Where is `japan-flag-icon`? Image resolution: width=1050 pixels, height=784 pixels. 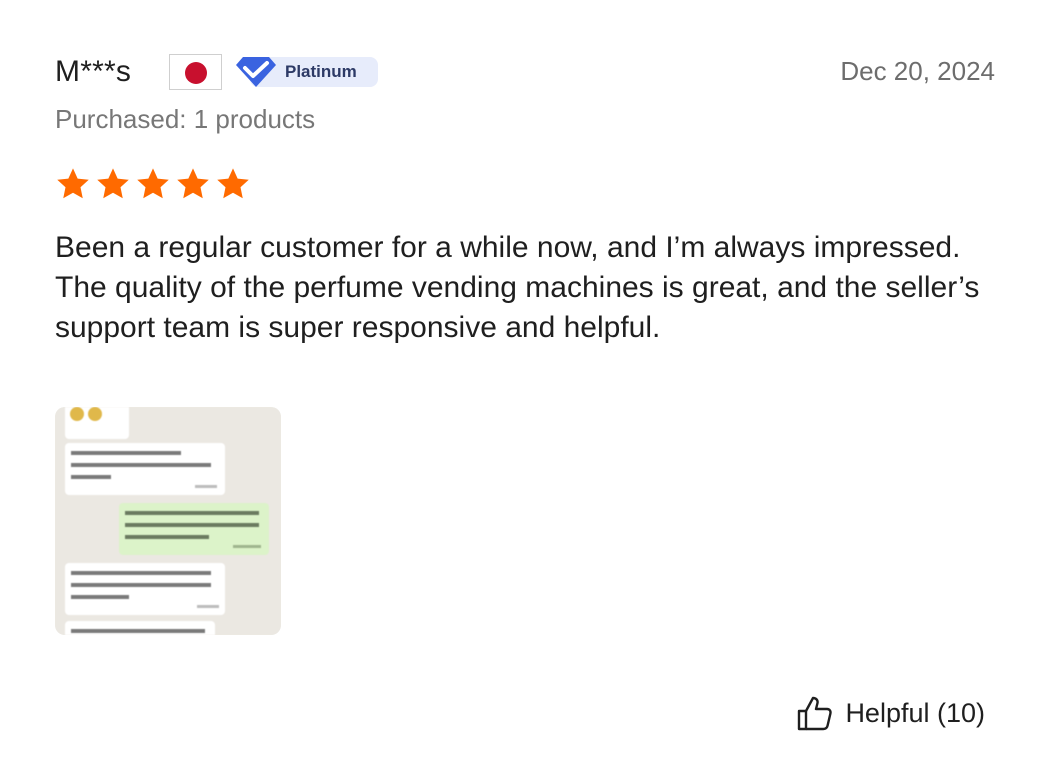
japan-flag-icon is located at coordinates (195, 72).